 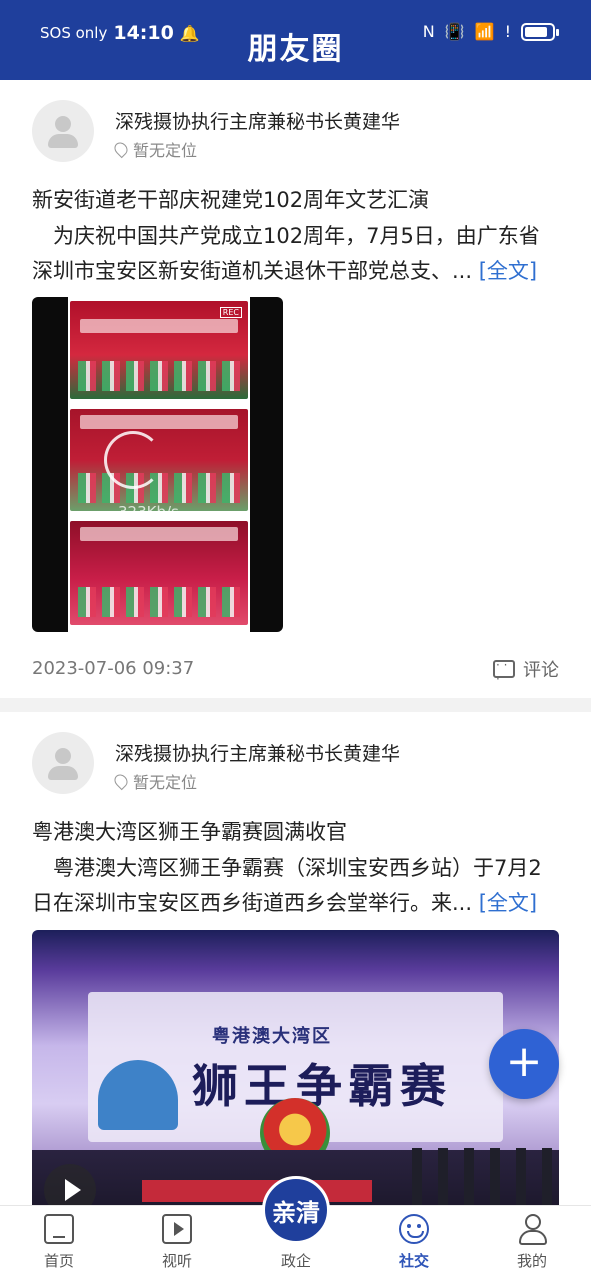 What do you see at coordinates (295, 705) in the screenshot?
I see `post-divider` at bounding box center [295, 705].